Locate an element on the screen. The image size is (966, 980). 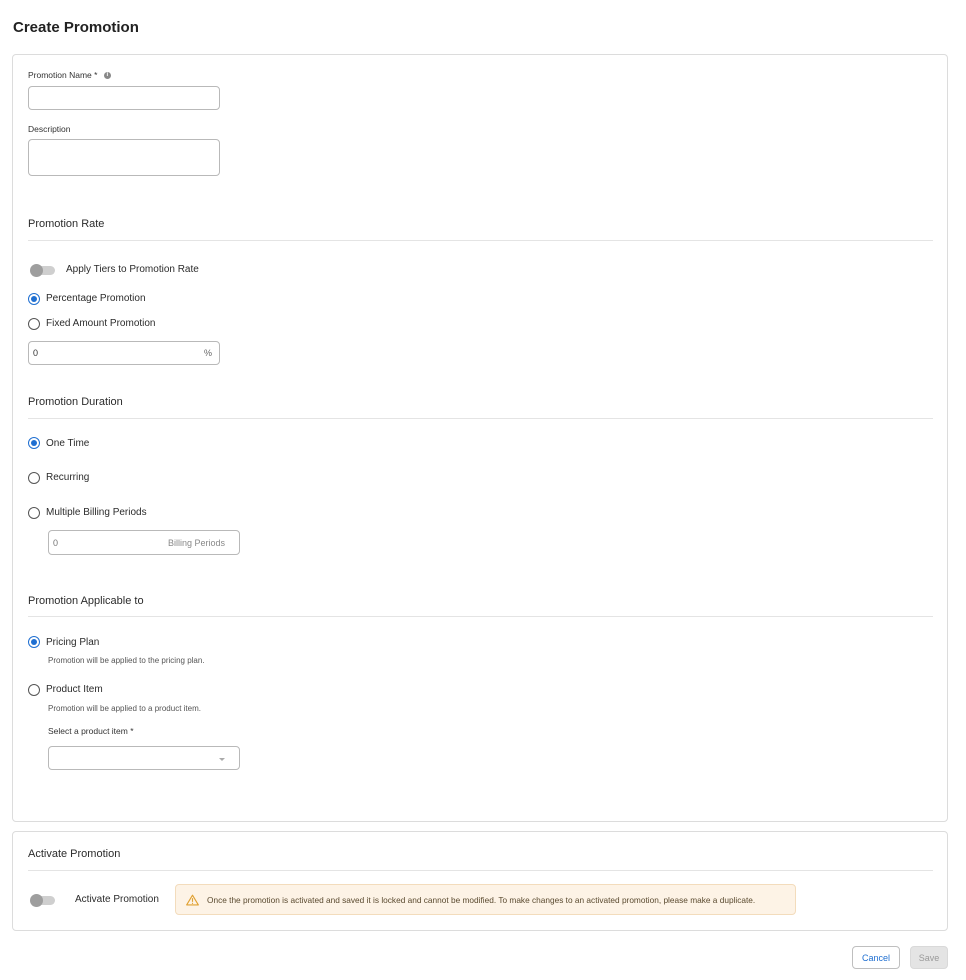
info-icon: i is located at coordinates (107, 75).